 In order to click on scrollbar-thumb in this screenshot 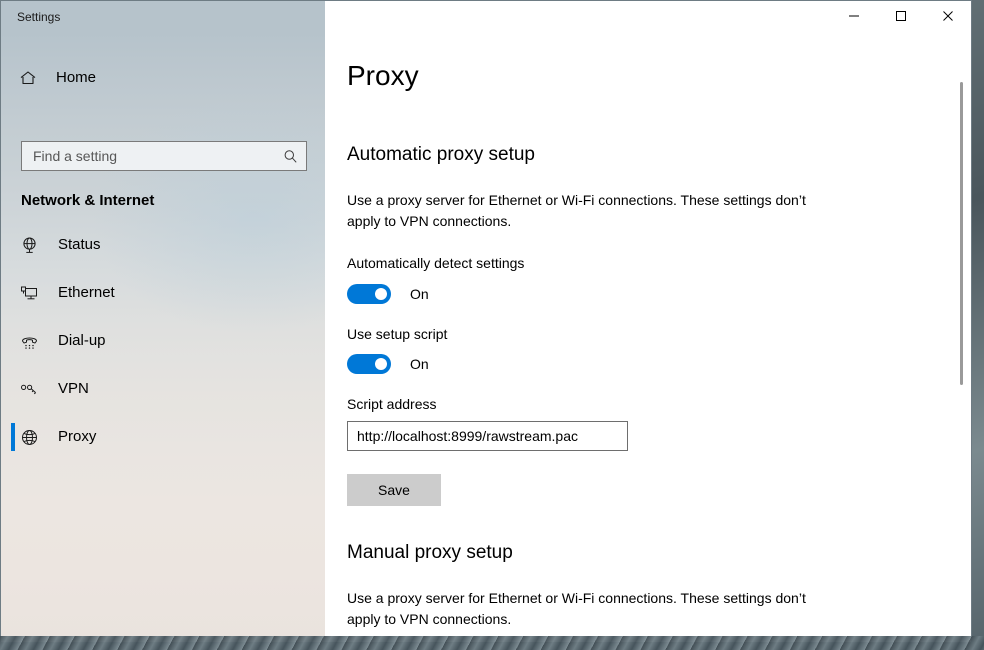, I will do `click(961, 233)`.